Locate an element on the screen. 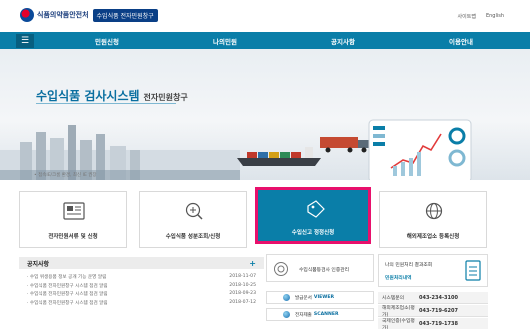 The image size is (530, 329). hero-title: 수입식품 검사시스템 전자민원창구 is located at coordinates (112, 95).